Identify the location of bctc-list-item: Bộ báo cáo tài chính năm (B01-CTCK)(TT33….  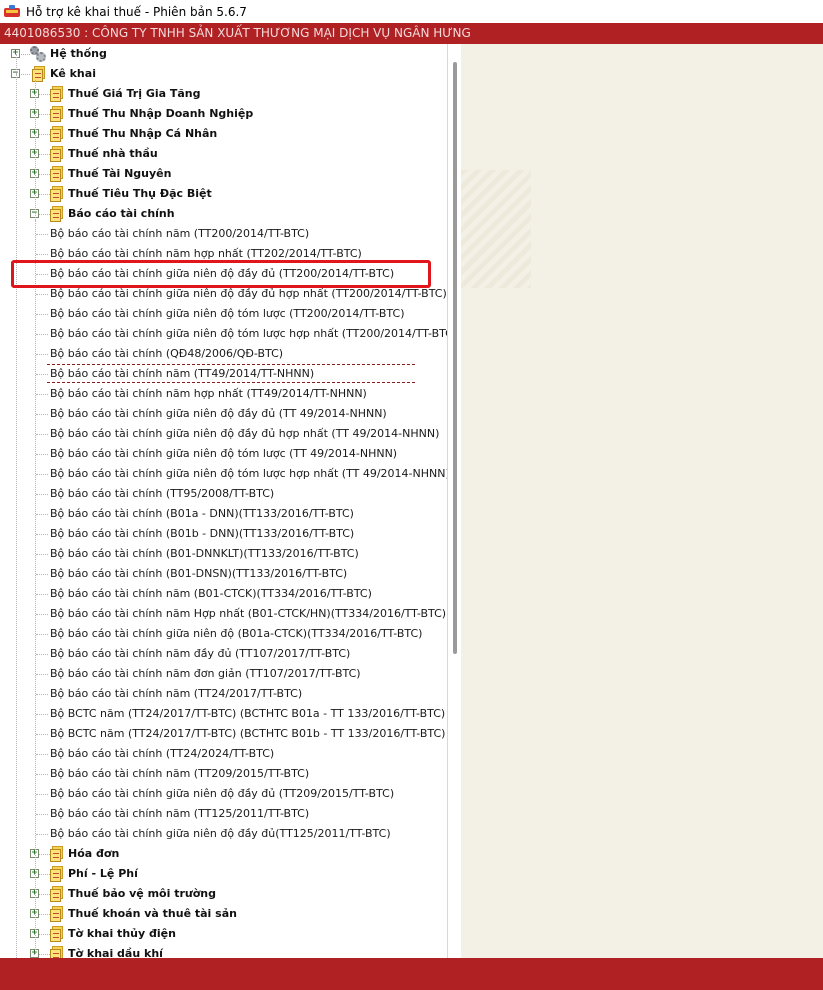
(223, 594).